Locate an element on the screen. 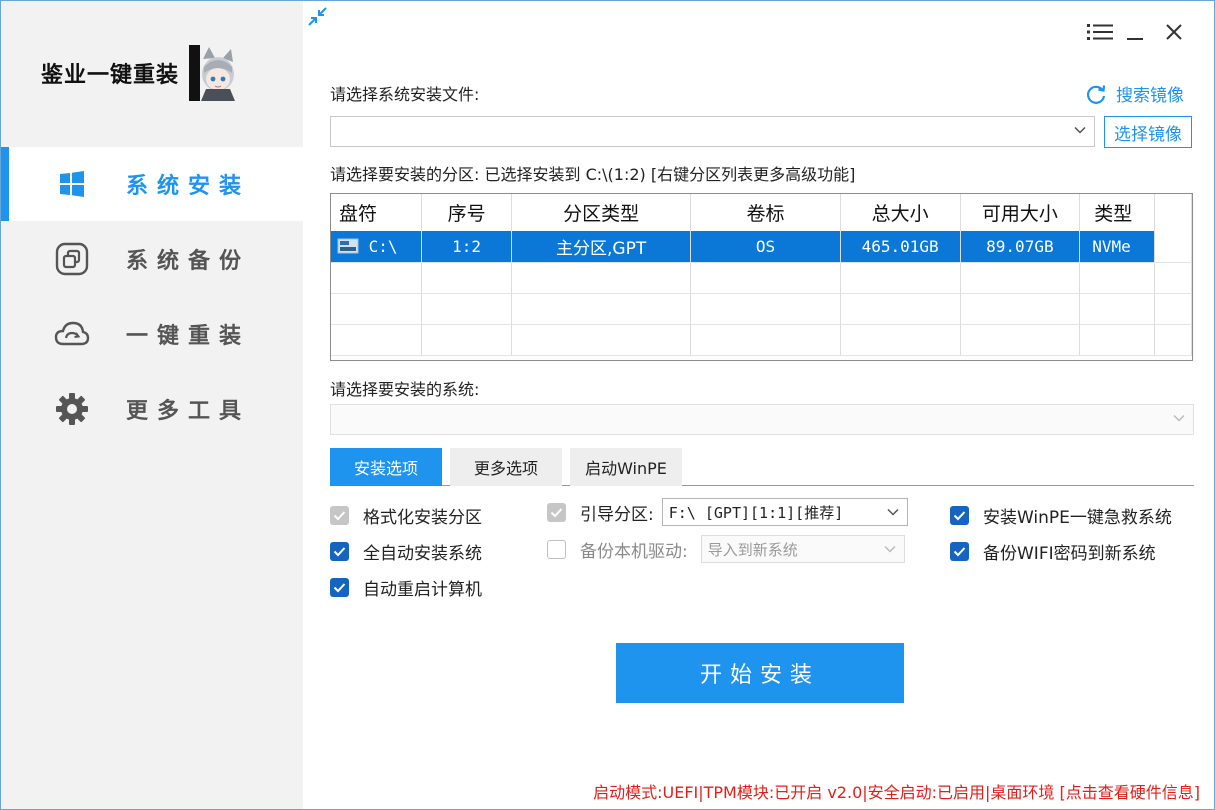  column-header-free-size: 可用大小 is located at coordinates (1020, 212).